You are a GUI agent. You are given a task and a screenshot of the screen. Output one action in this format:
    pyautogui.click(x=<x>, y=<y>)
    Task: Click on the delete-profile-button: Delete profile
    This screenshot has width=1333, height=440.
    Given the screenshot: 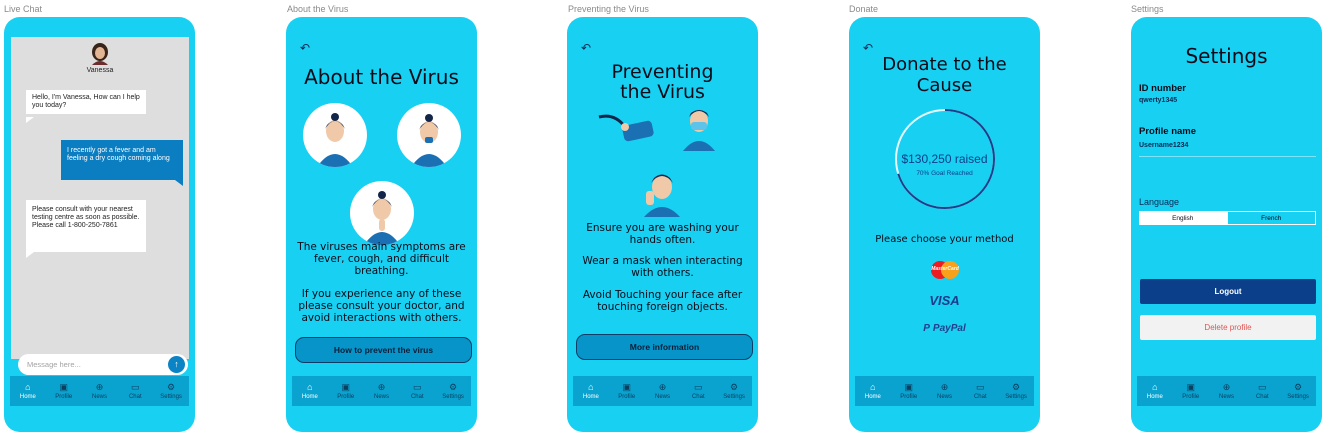 What is the action you would take?
    pyautogui.click(x=1228, y=327)
    